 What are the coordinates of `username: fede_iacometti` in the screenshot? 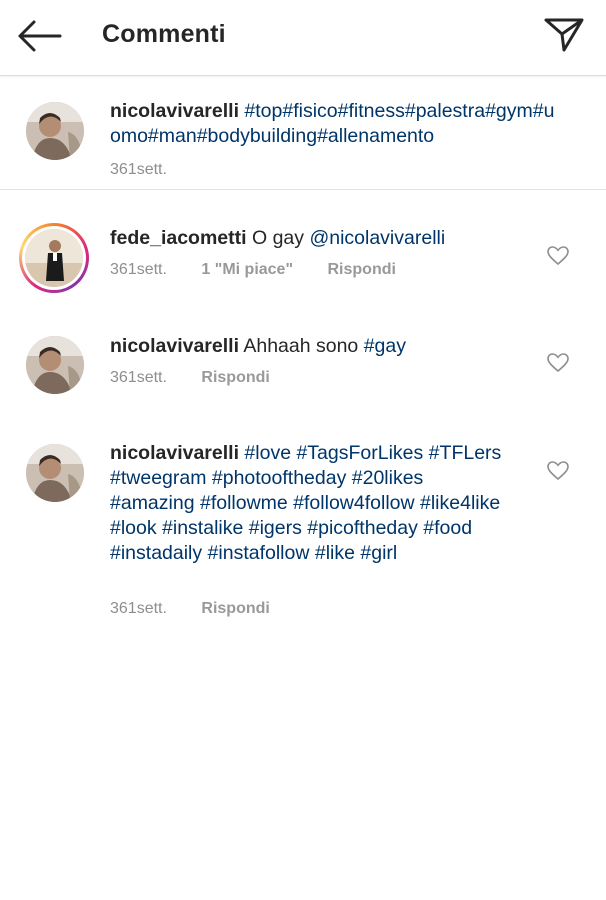 It's located at (178, 238).